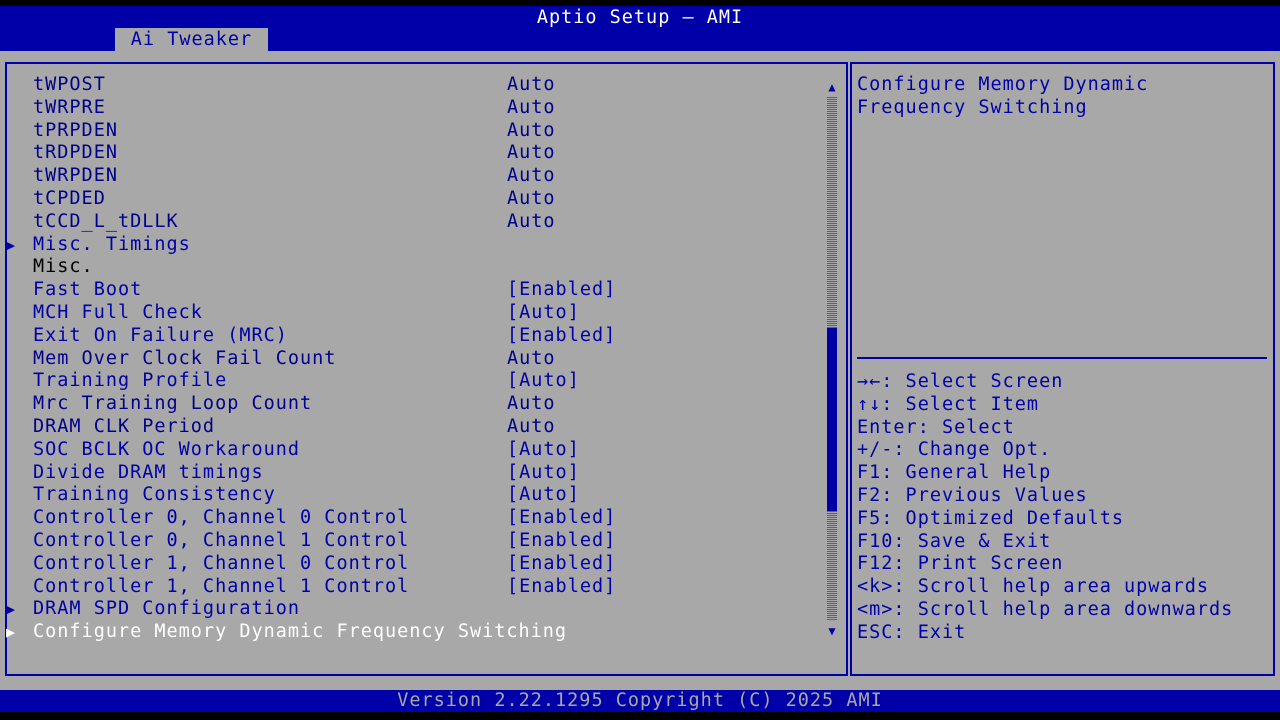  What do you see at coordinates (991, 518) in the screenshot?
I see `key-hint: F5: Optimized Defaults` at bounding box center [991, 518].